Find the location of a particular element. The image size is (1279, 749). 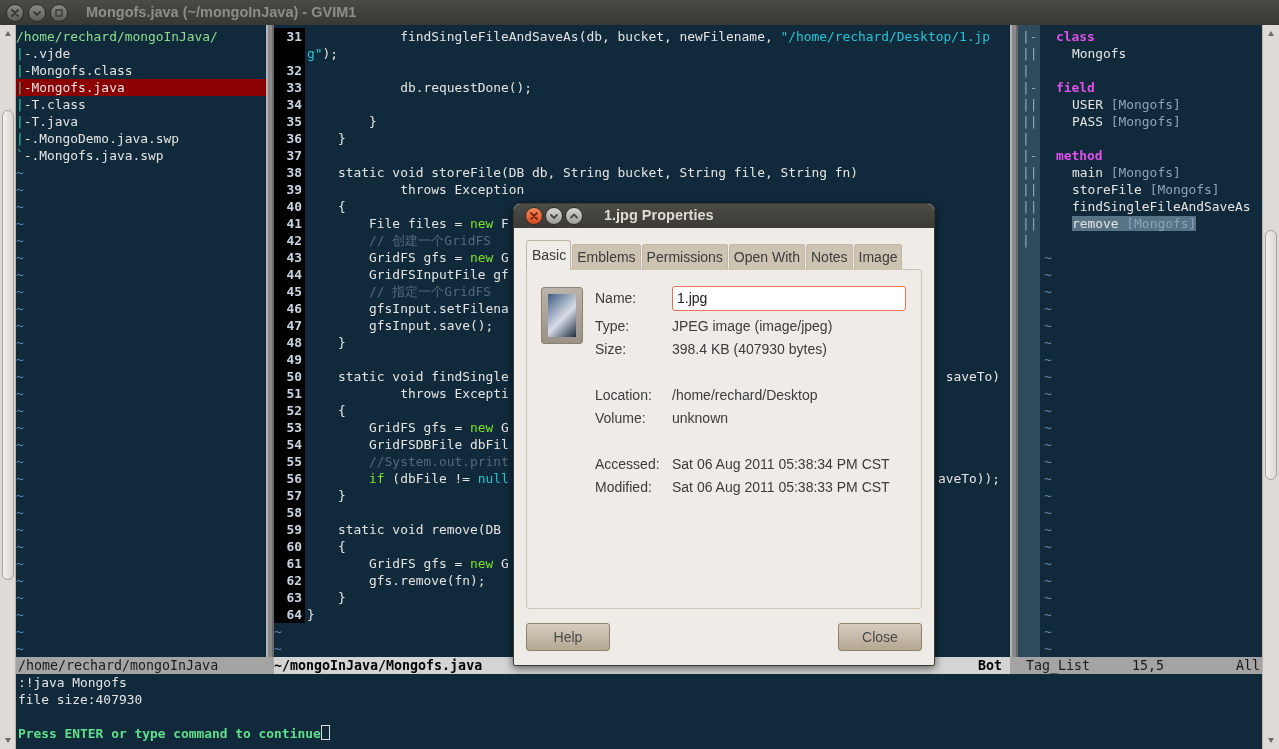

tag-entry: PASS [Mongofs] is located at coordinates (1126, 121).